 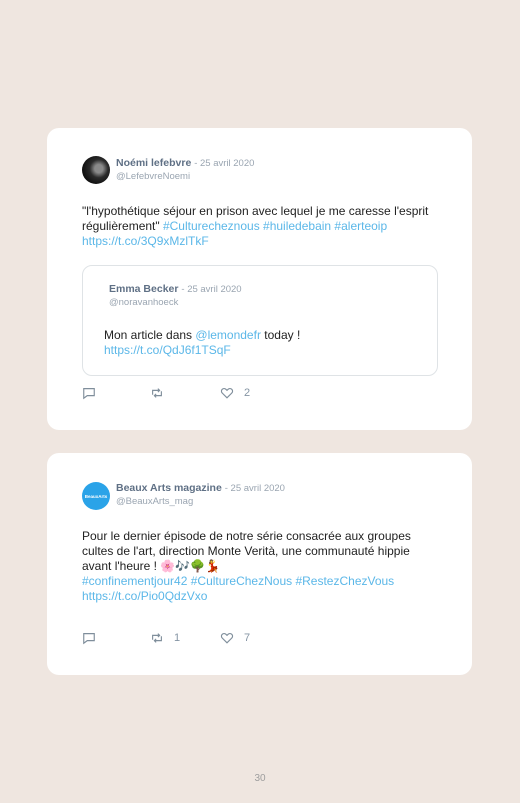 I want to click on quoted-text-before: Mon article dans, so click(x=150, y=335).